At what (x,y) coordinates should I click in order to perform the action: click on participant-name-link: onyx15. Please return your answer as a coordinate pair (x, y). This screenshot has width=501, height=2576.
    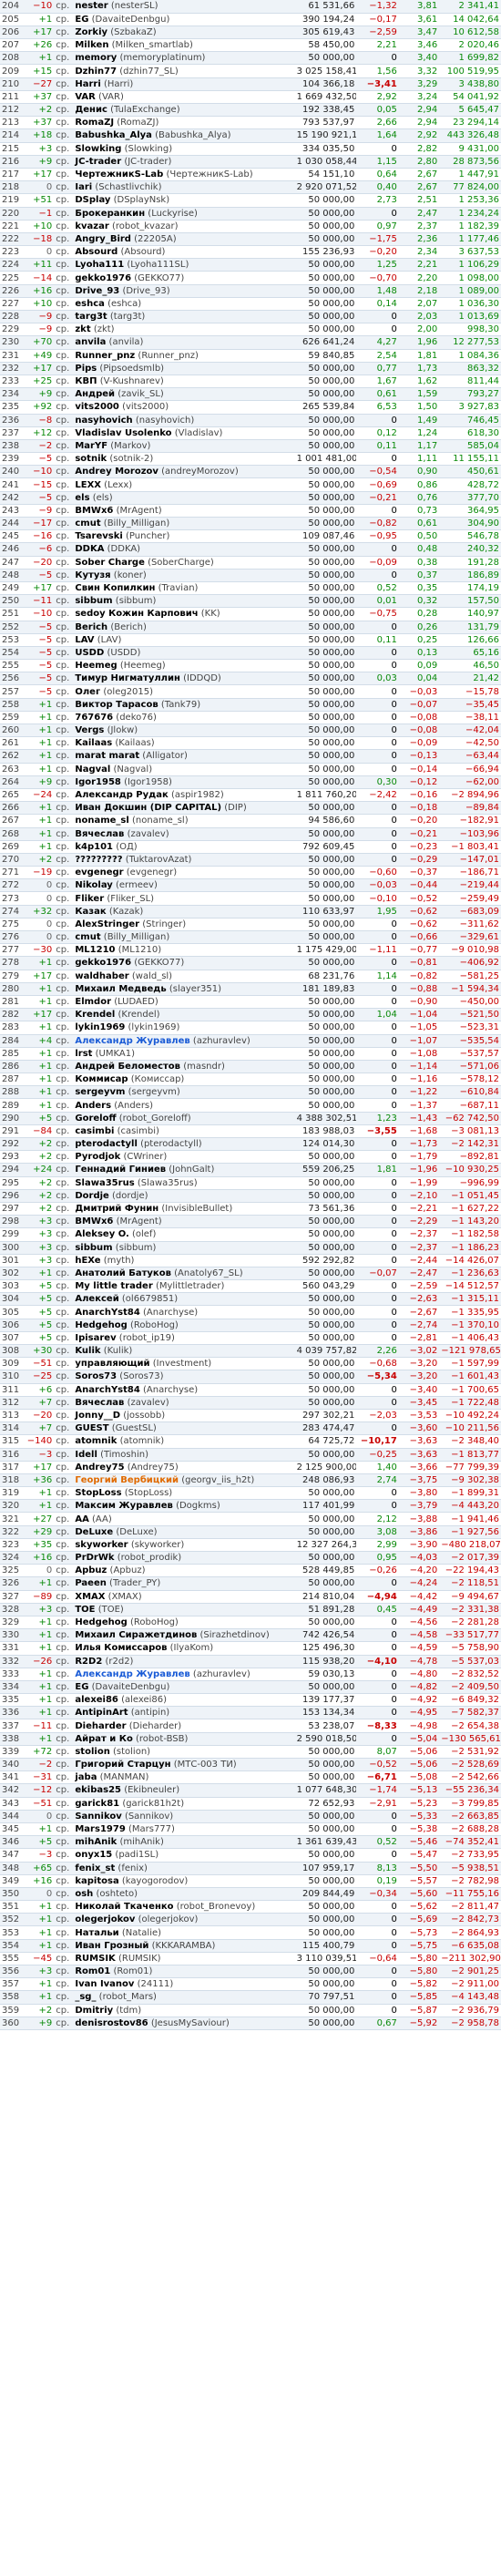
    Looking at the image, I should click on (93, 1855).